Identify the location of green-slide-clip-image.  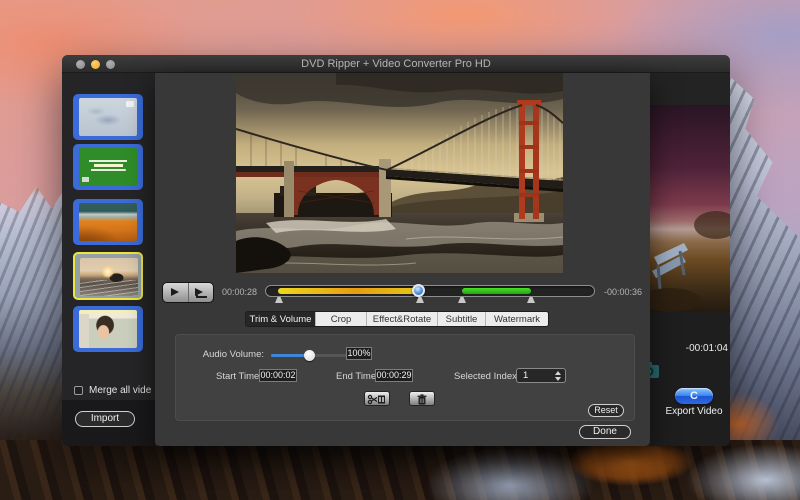
(108, 167).